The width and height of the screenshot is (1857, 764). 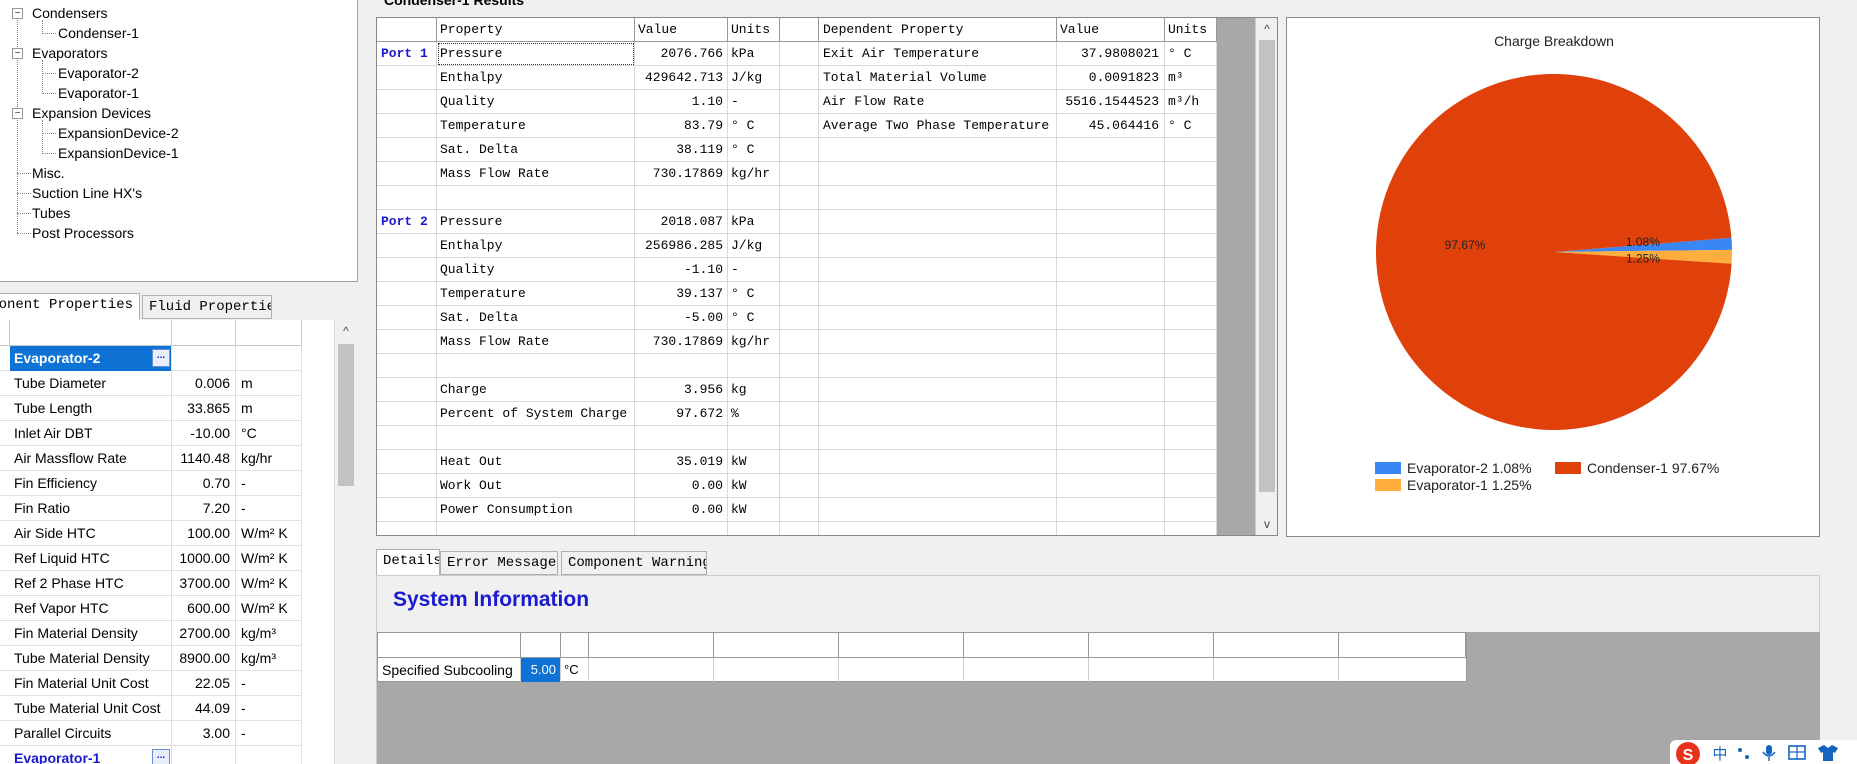 What do you see at coordinates (204, 583) in the screenshot?
I see `property-value: 3700.00` at bounding box center [204, 583].